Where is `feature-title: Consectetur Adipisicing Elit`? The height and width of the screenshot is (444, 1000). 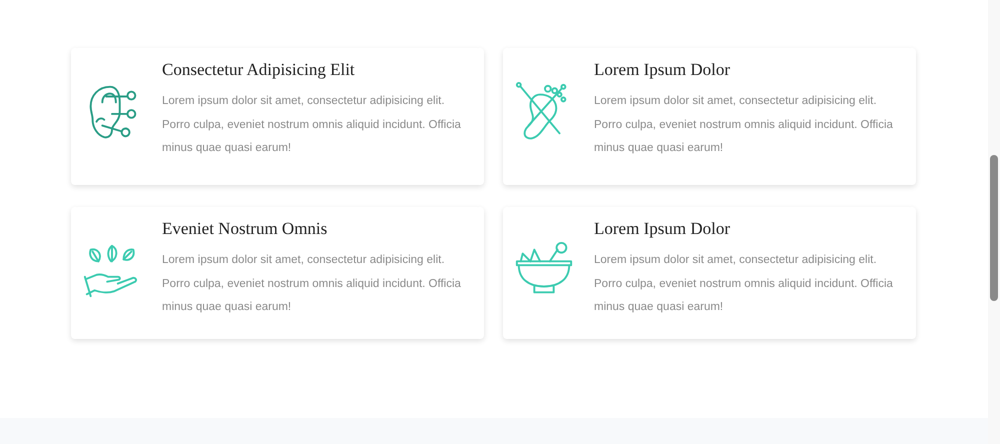
feature-title: Consectetur Adipisicing Elit is located at coordinates (259, 70).